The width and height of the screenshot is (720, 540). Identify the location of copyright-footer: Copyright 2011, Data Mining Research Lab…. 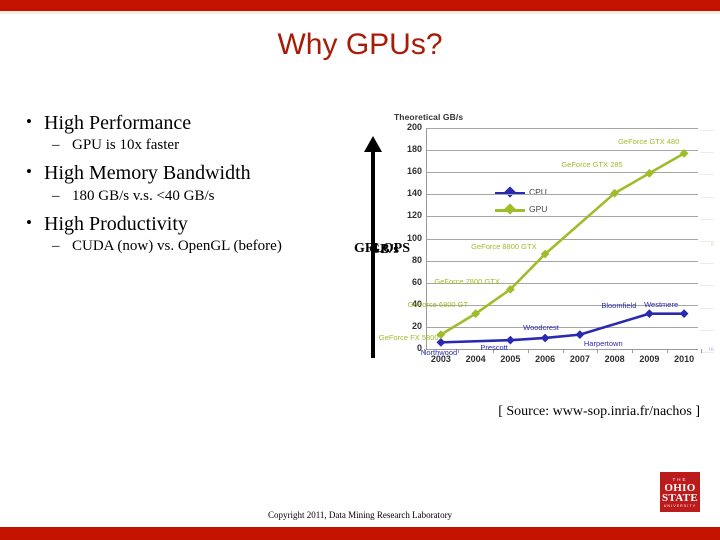
(360, 515).